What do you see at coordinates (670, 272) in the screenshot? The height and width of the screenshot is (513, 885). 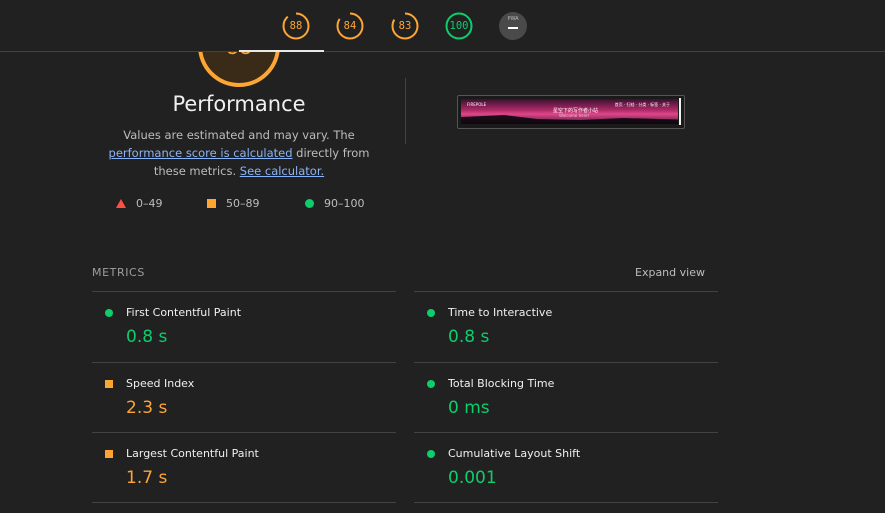 I see `expand-view-toggle: Expand view` at bounding box center [670, 272].